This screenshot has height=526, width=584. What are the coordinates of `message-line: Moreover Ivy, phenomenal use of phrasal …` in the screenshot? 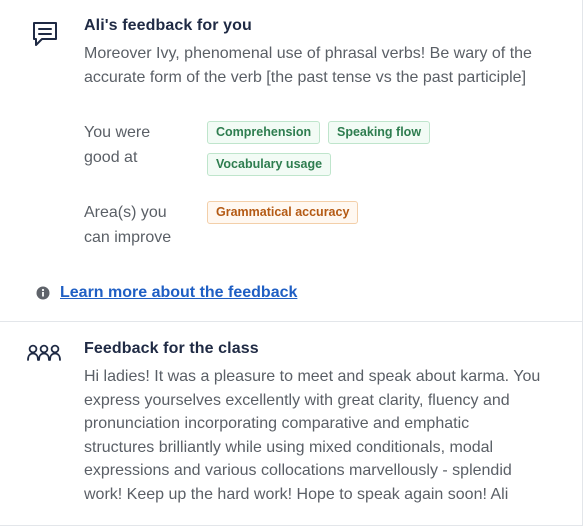 It's located at (308, 53).